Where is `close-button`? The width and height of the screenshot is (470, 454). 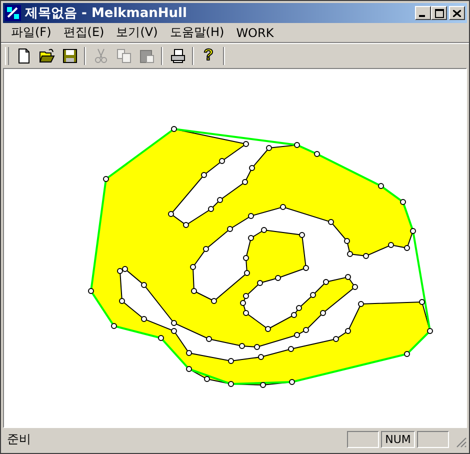 close-button is located at coordinates (457, 13).